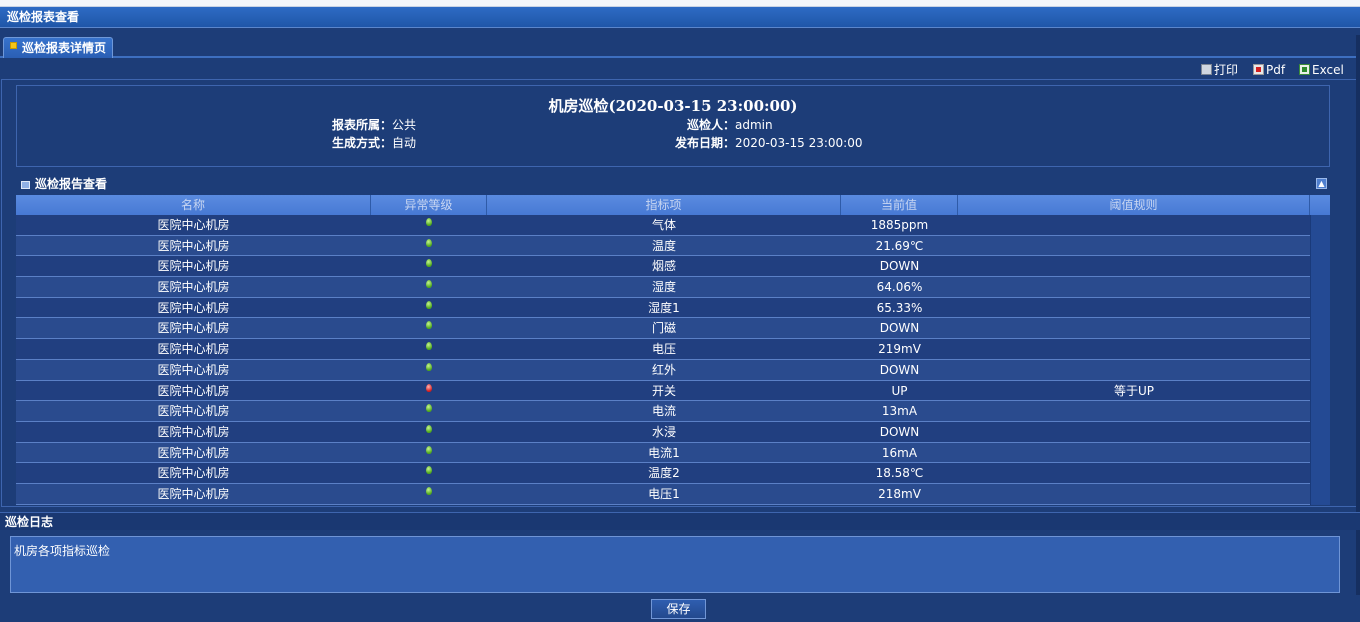  Describe the element at coordinates (1134, 390) in the screenshot. I see `cell-rule: 等于UP` at that location.